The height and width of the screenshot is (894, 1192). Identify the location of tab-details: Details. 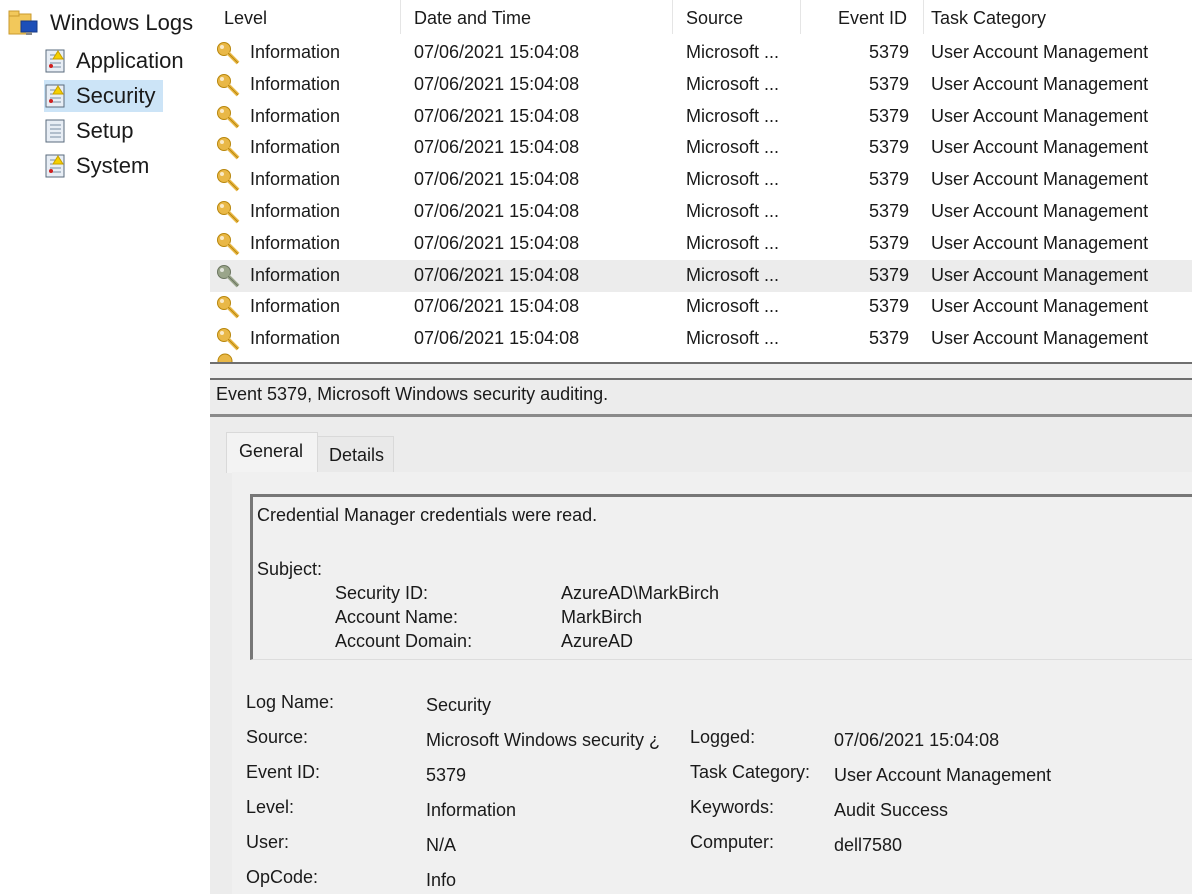
(355, 454).